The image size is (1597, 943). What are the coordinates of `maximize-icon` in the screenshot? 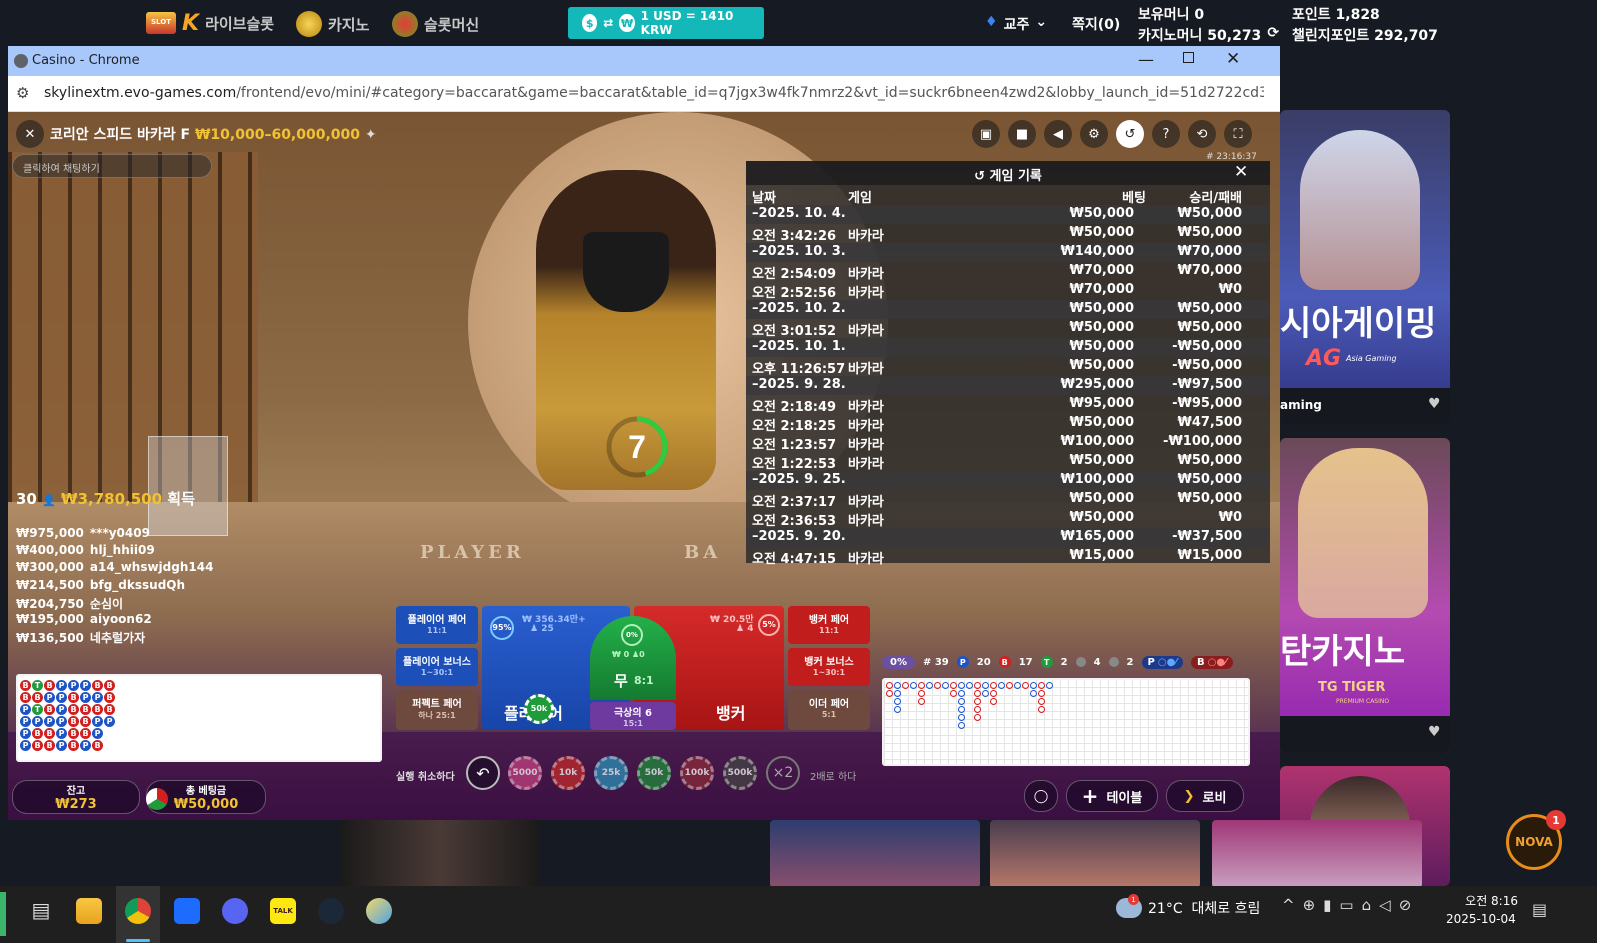 It's located at (1188, 57).